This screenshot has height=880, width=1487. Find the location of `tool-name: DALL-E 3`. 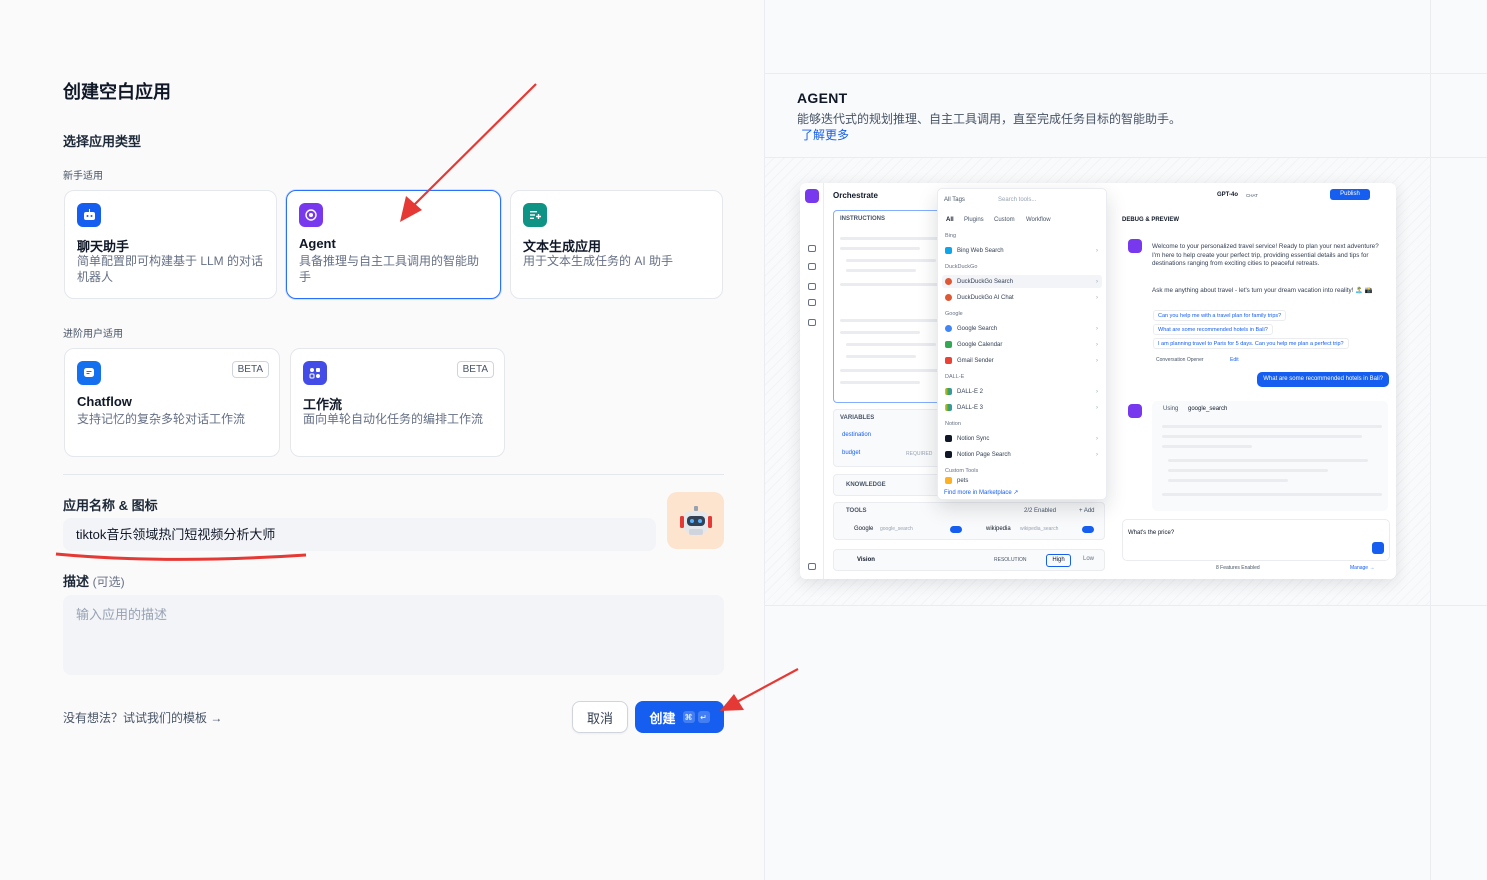

tool-name: DALL-E 3 is located at coordinates (970, 407).